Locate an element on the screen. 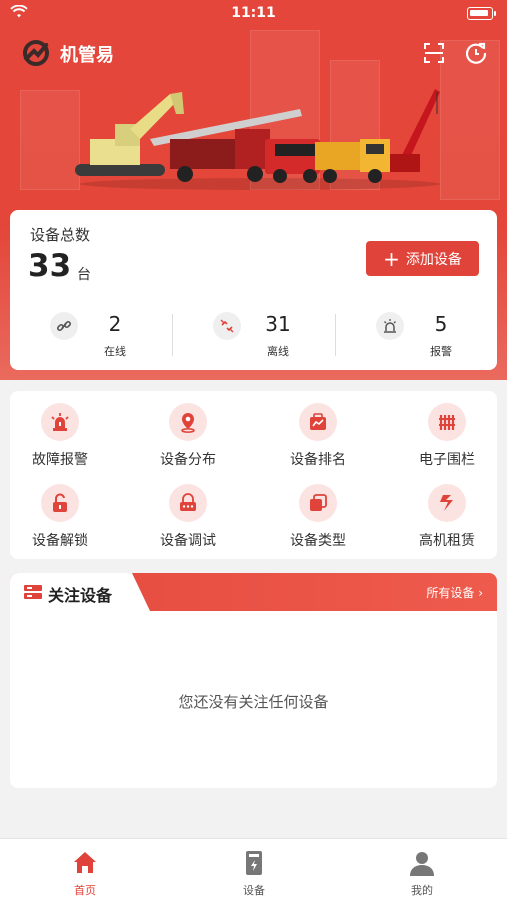  stat-offline: 31 离线 is located at coordinates (250, 336).